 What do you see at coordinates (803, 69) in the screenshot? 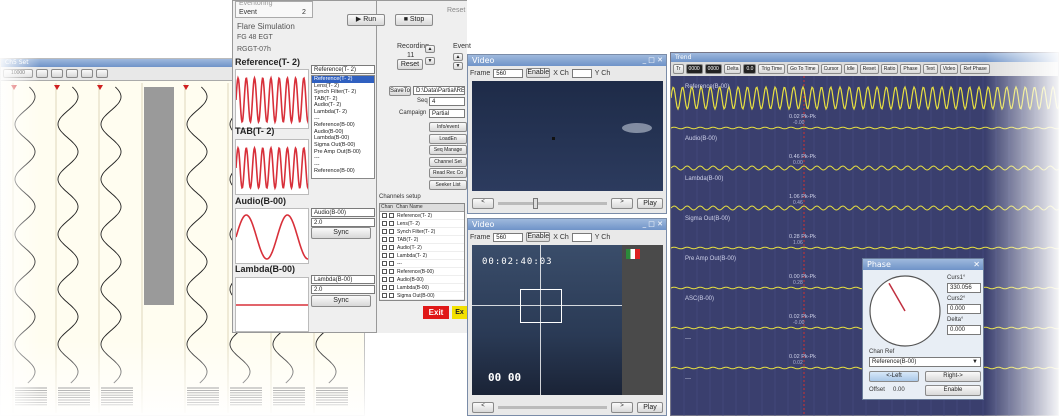
I see `trend-toolbar-button: Go To Time` at bounding box center [803, 69].